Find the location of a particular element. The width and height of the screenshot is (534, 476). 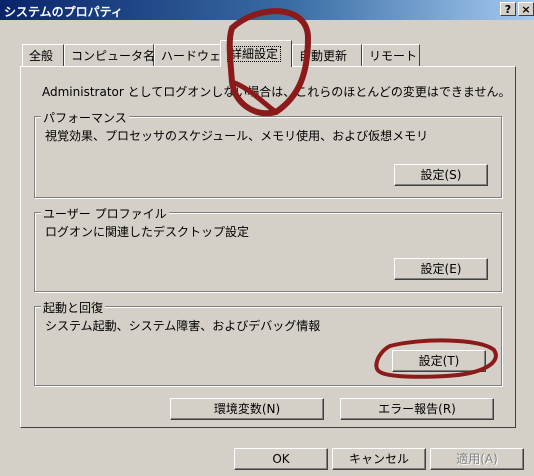

startup-recovery-settings-button: 設定(T) is located at coordinates (439, 361).